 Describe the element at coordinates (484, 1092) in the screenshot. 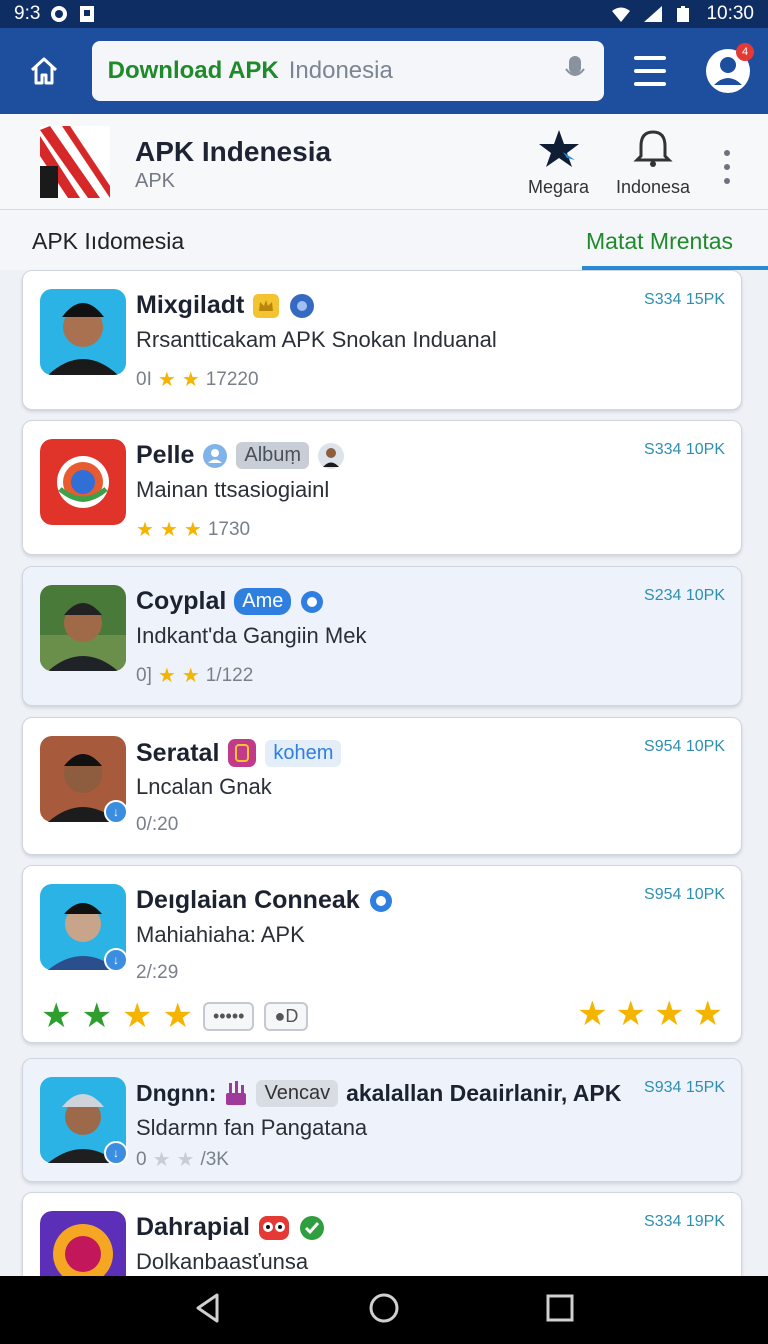

I see `app-name-rest: akalallan Deaıirlanir, APK` at that location.